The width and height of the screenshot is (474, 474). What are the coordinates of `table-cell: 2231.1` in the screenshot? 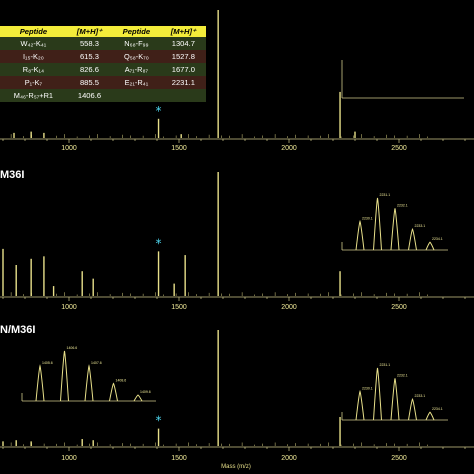 It's located at (183, 82).